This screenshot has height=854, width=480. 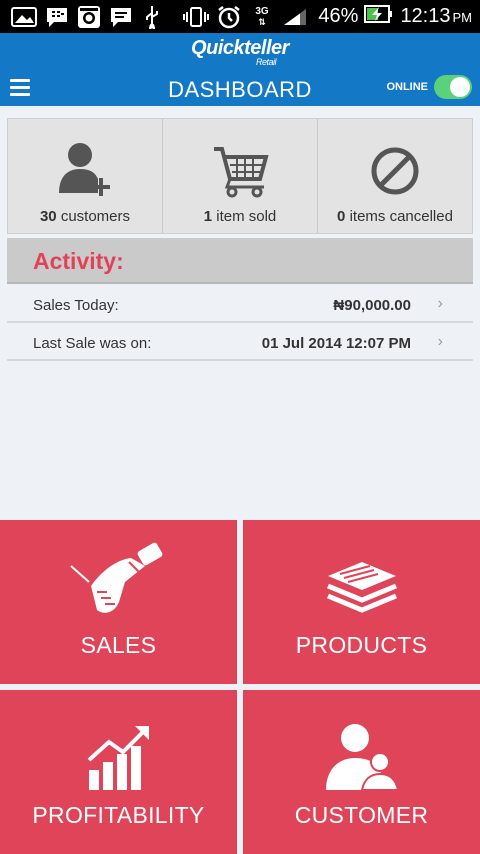 I want to click on activity-row-last-sale: Last Sale was on: 01 Jul 2014 12:07 PM ›, so click(x=240, y=343).